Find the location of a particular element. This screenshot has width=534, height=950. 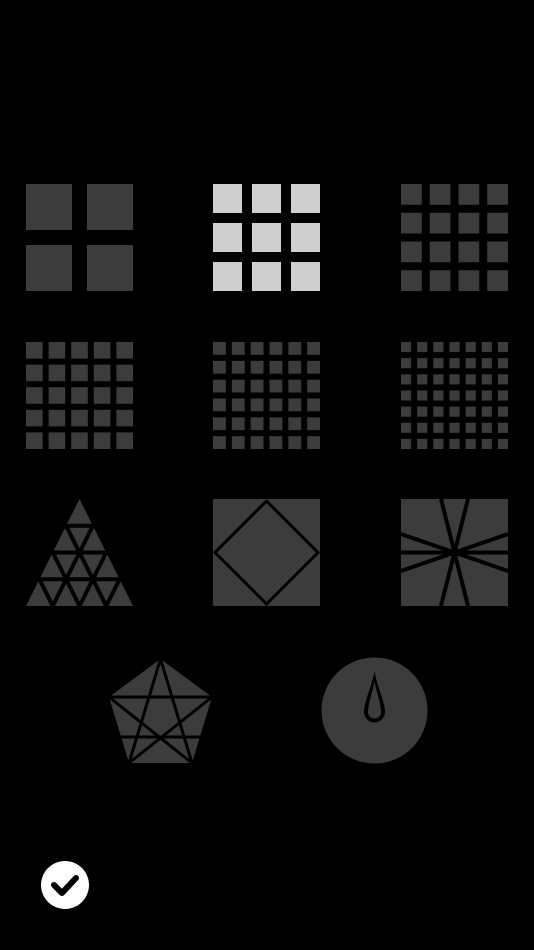

puzzle-grid-2x2 is located at coordinates (79, 237).